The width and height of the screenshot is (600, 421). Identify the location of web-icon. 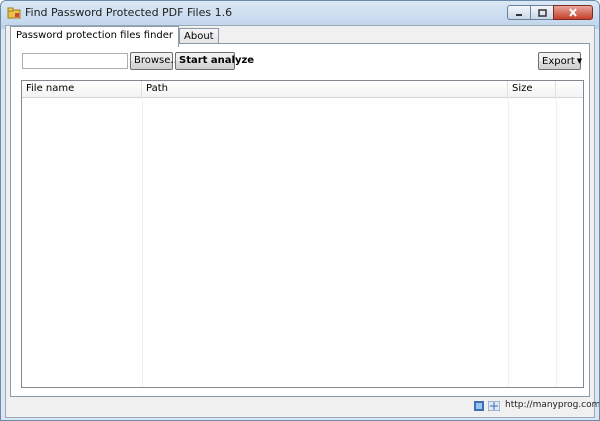
(494, 406).